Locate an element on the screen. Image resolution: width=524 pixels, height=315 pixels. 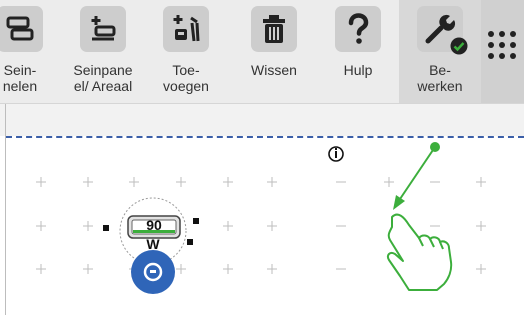
signal-sub-label: W is located at coordinates (153, 244).